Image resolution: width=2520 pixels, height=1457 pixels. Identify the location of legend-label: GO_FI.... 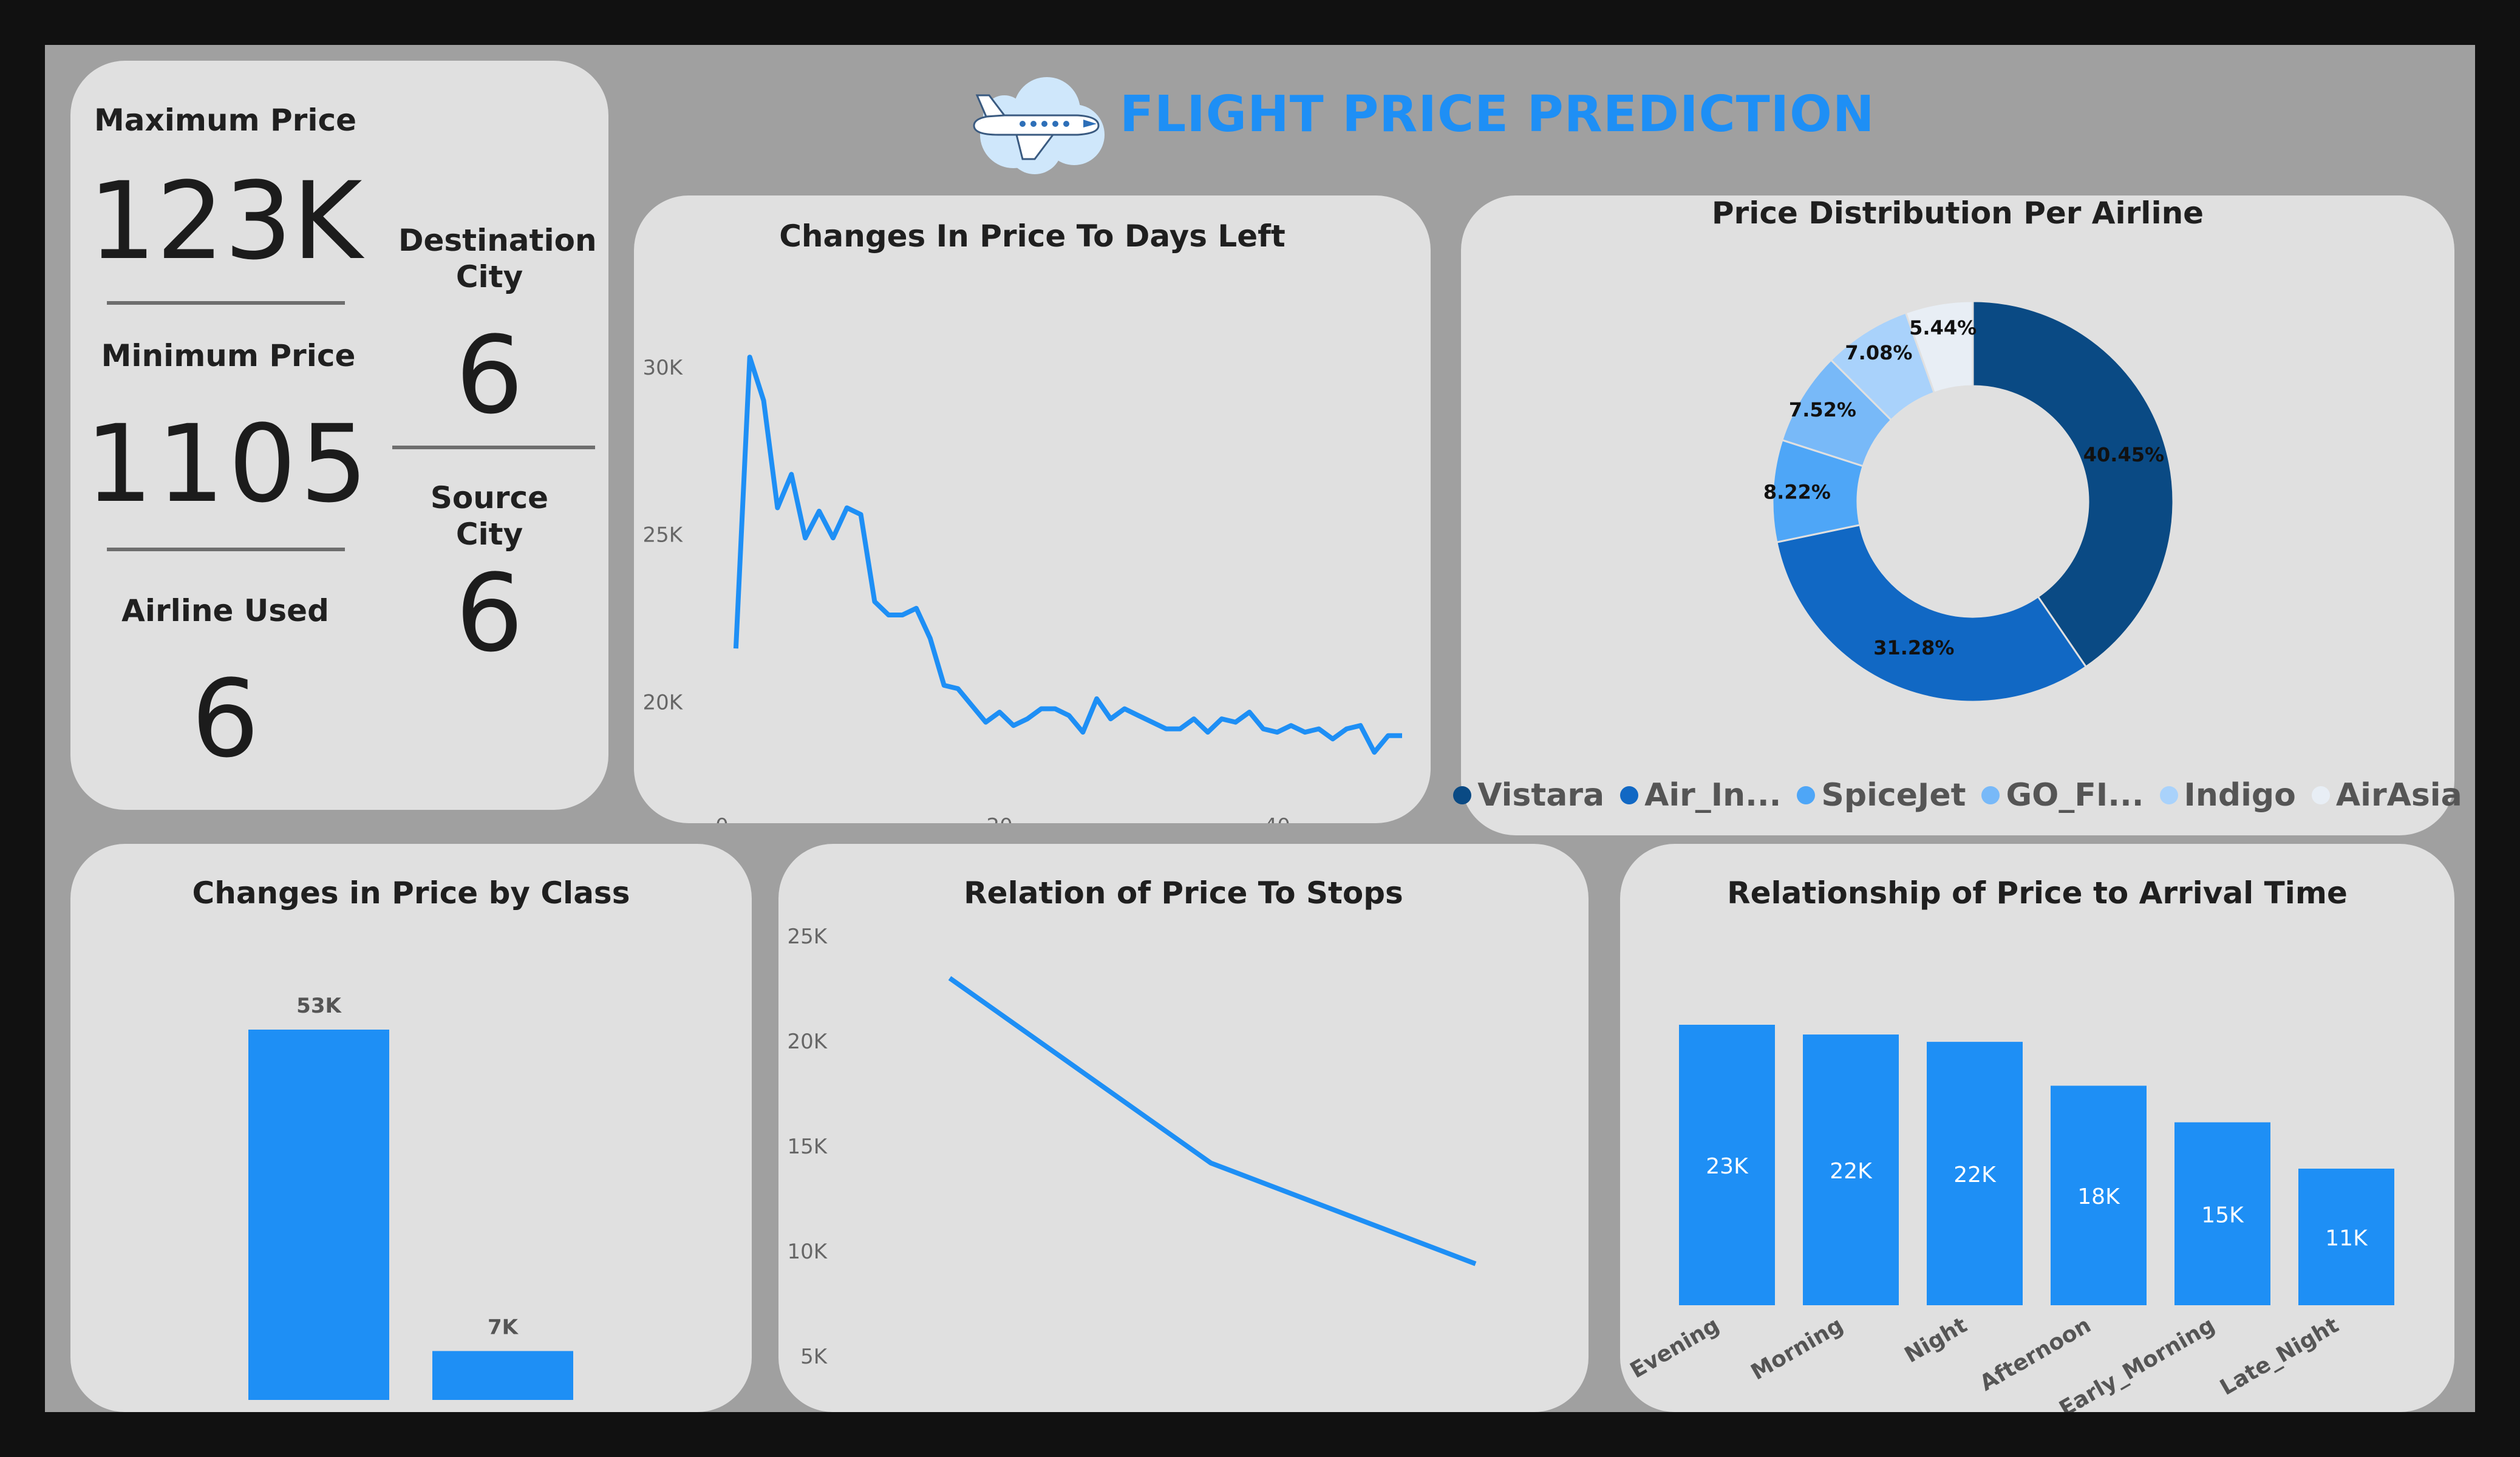
(2075, 795).